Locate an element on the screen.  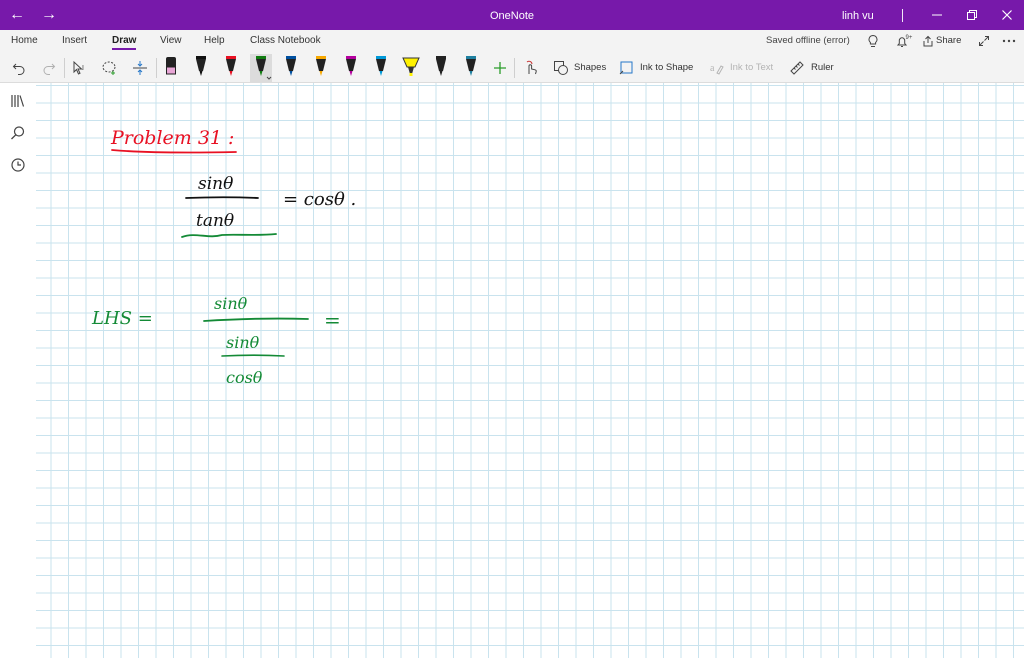
shapes-icon is located at coordinates (561, 68).